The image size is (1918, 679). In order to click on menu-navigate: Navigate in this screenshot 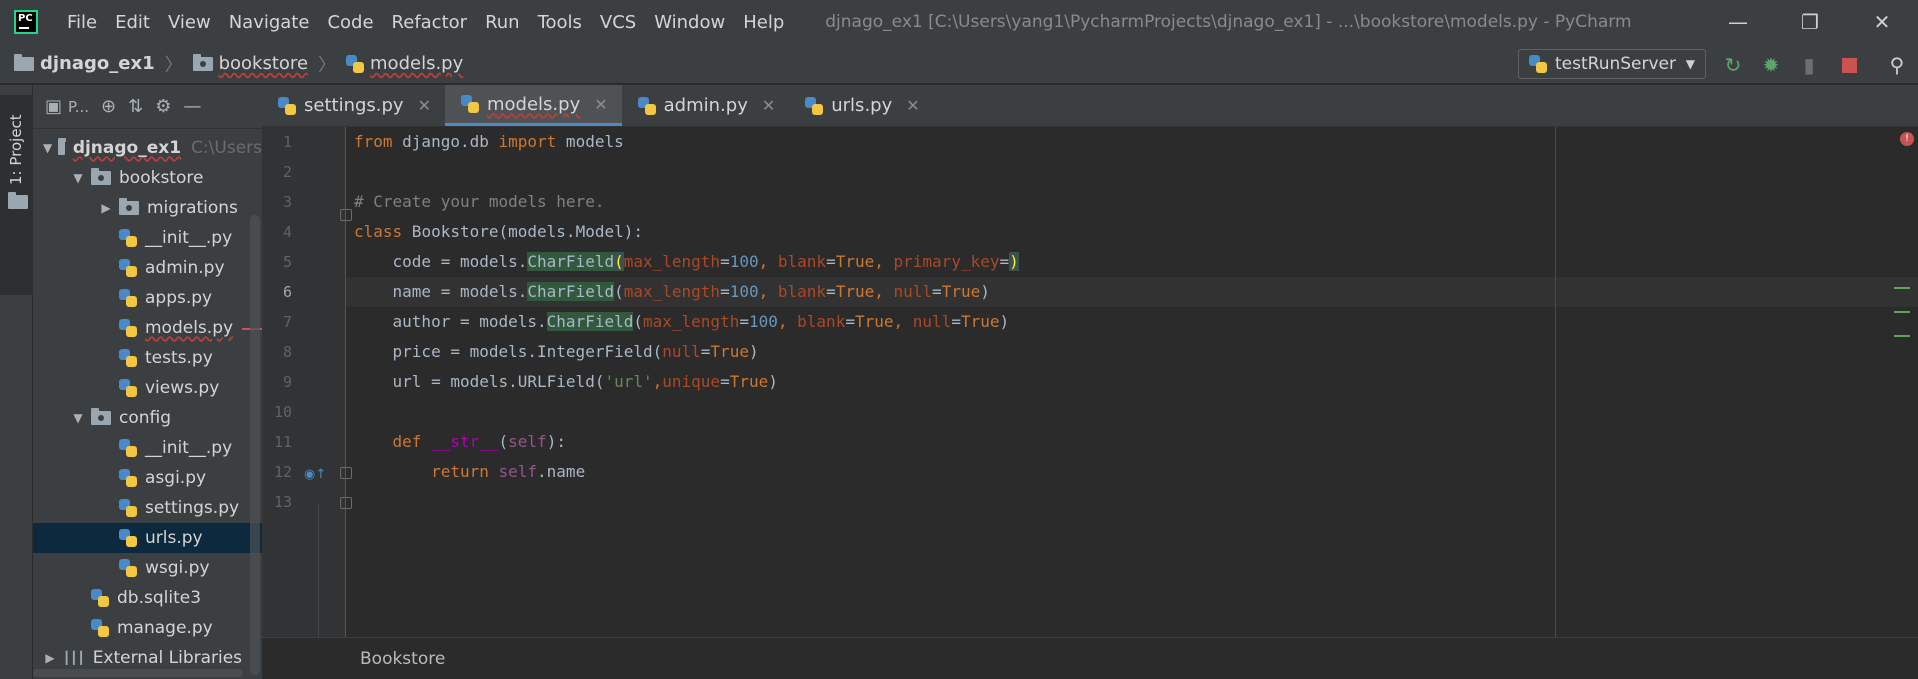, I will do `click(269, 22)`.